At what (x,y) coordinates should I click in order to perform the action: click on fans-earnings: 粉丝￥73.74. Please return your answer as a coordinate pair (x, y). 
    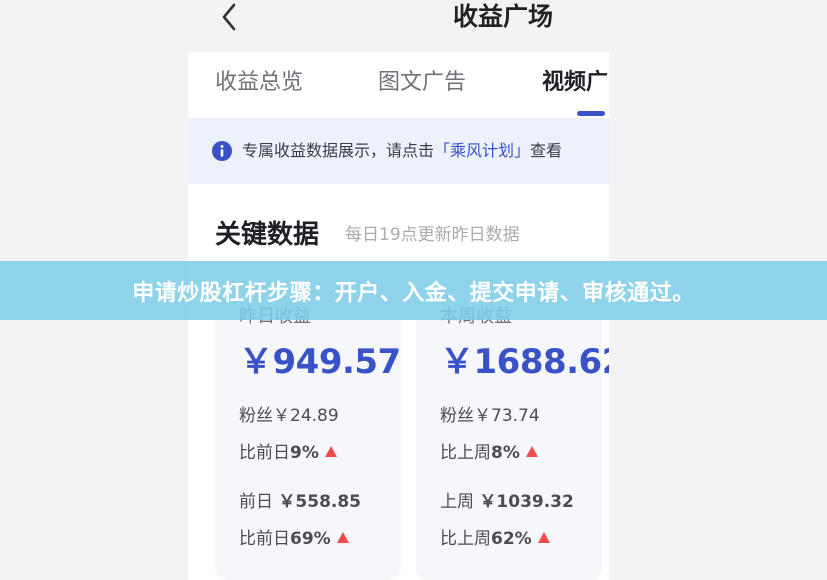
    Looking at the image, I should click on (490, 416).